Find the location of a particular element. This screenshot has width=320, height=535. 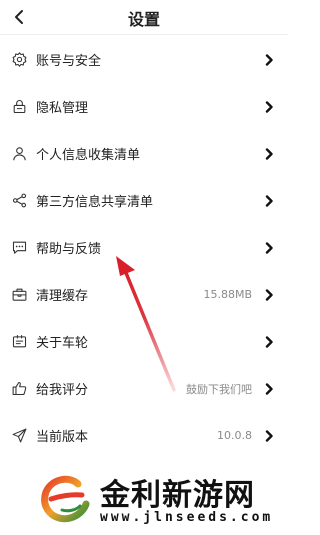

settings-item-label: 个人信息收集清单 is located at coordinates (88, 155).